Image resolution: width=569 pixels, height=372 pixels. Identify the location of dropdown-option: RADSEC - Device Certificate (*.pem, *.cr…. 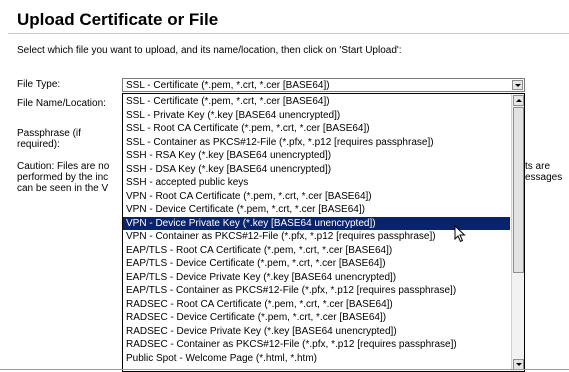
(316, 318).